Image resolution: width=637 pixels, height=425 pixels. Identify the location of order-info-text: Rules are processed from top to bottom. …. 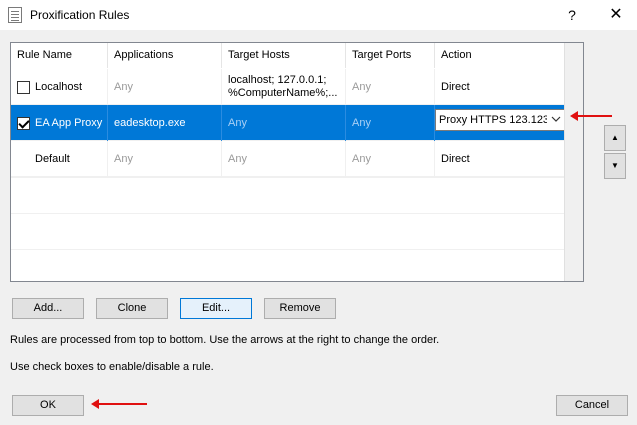
(225, 340).